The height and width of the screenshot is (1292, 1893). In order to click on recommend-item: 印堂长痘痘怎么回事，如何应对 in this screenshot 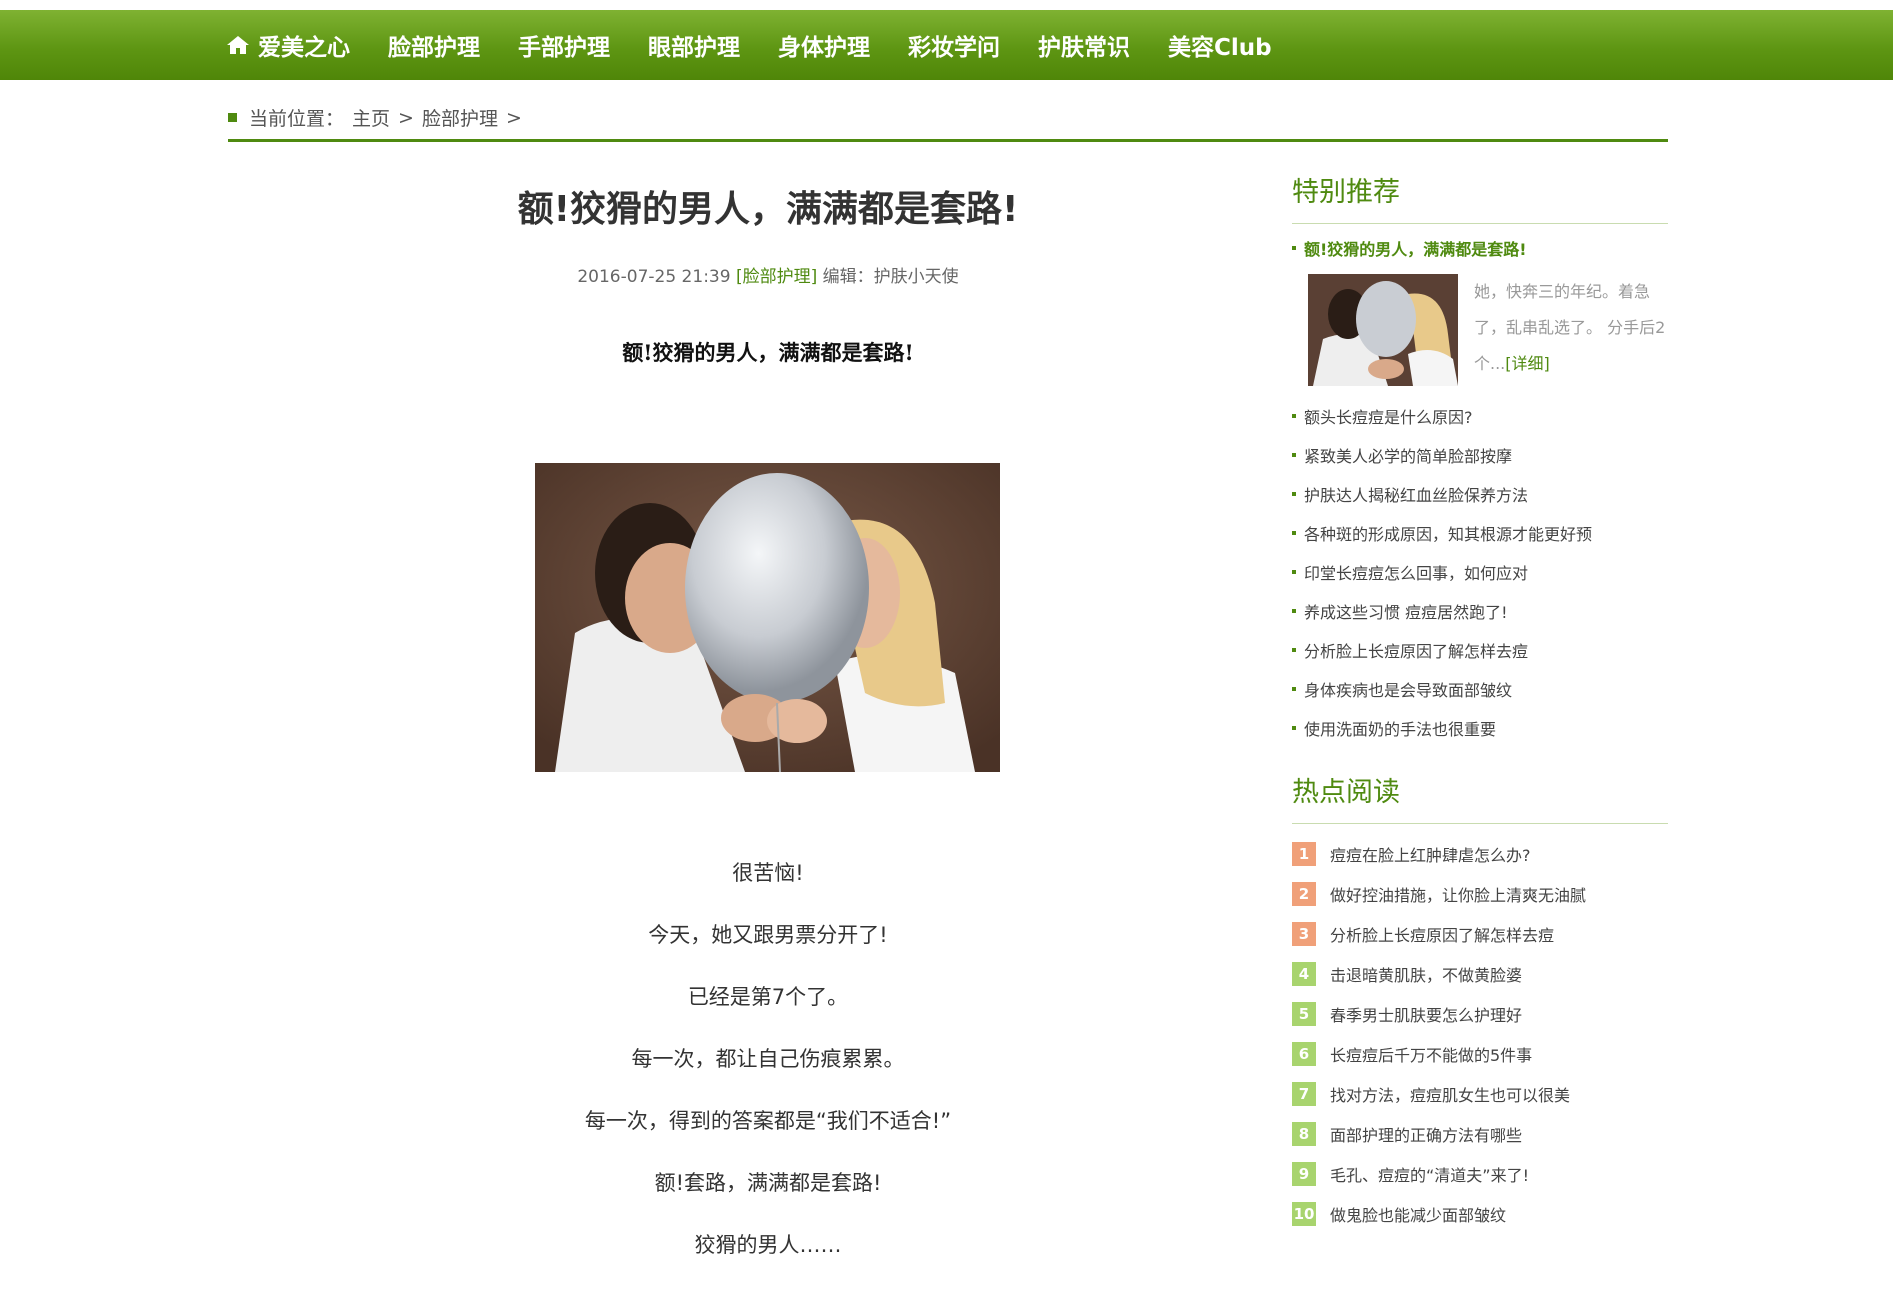, I will do `click(1480, 571)`.